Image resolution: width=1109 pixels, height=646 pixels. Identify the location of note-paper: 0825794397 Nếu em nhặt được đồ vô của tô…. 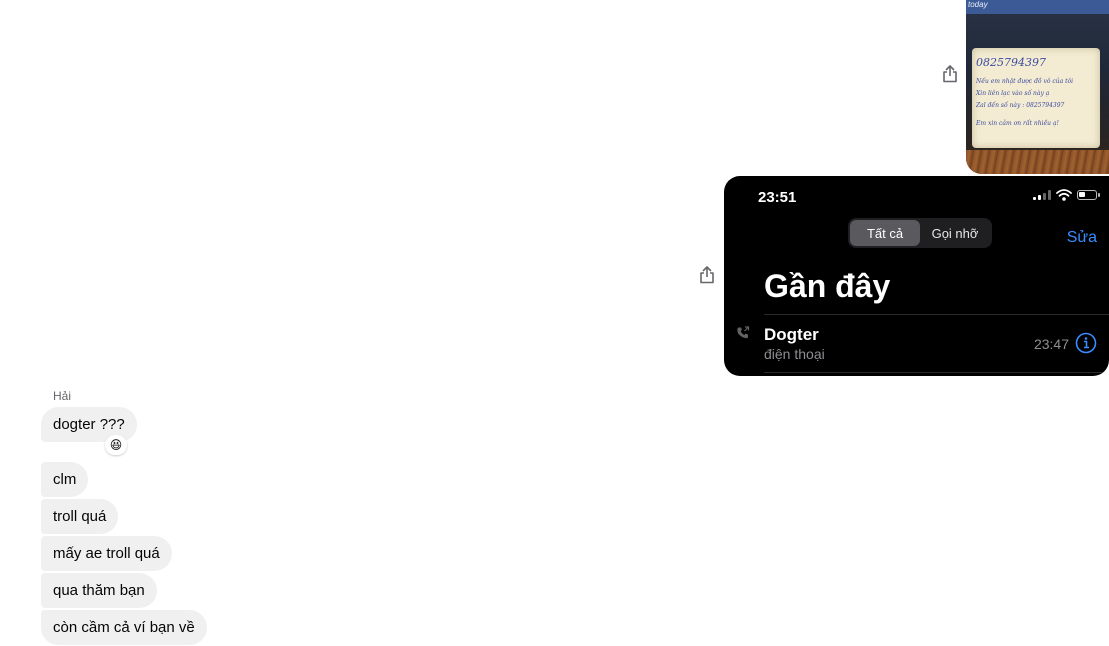
(1036, 98).